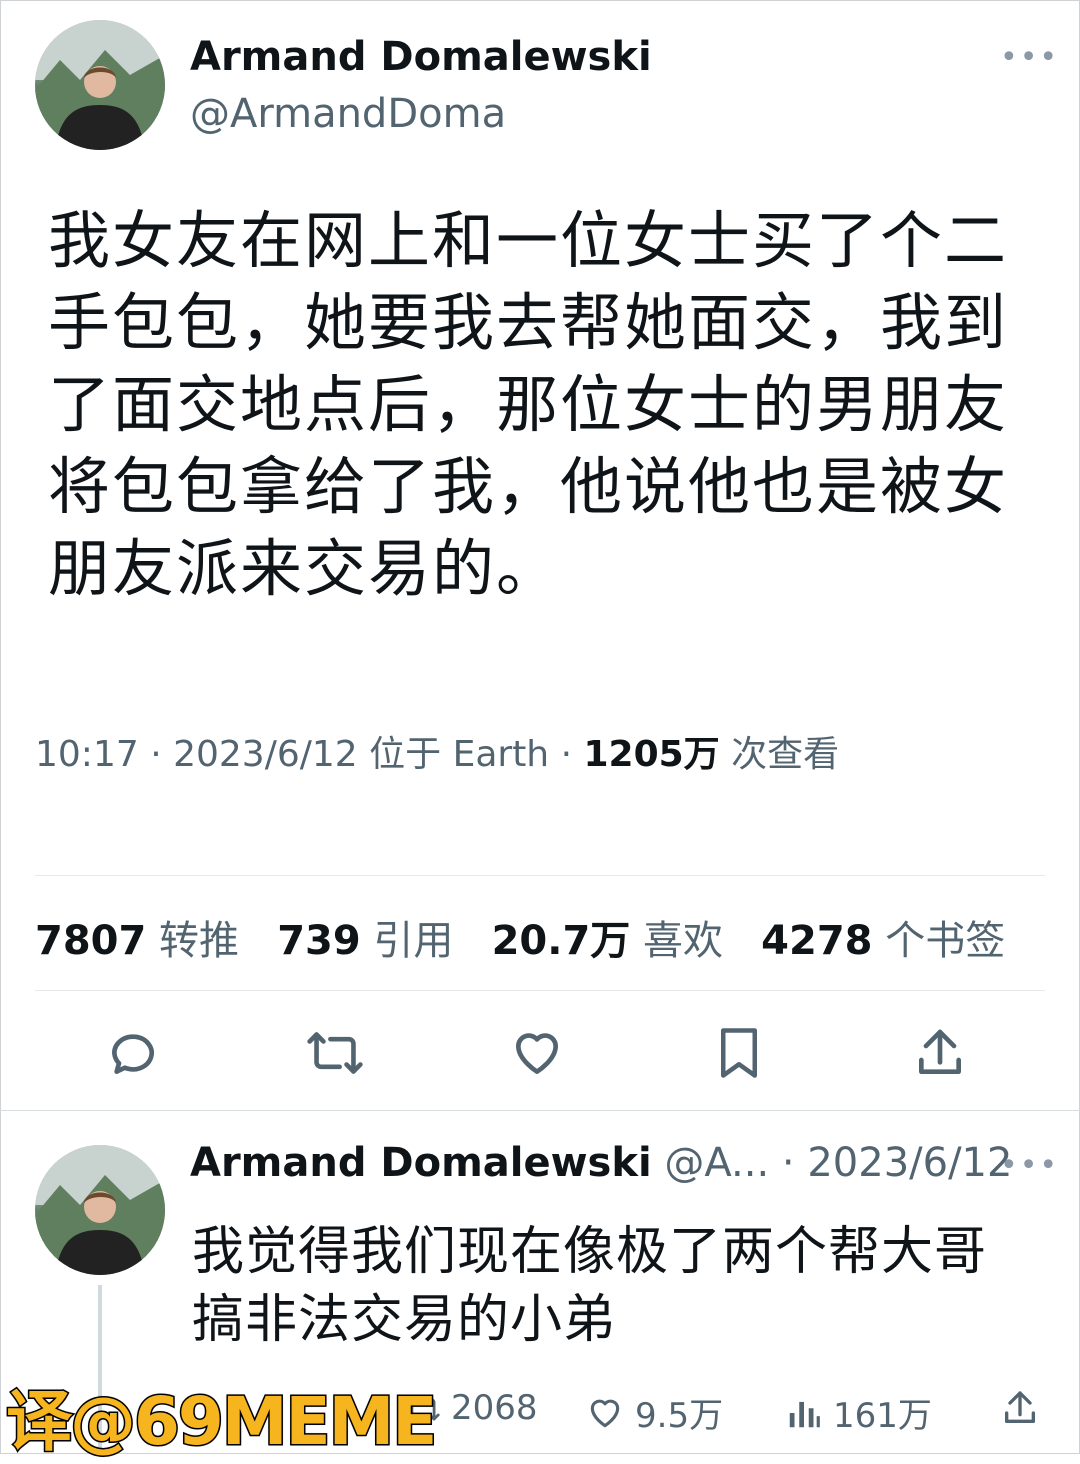  What do you see at coordinates (421, 1163) in the screenshot?
I see `reply-author-name: Armand Domalewski` at bounding box center [421, 1163].